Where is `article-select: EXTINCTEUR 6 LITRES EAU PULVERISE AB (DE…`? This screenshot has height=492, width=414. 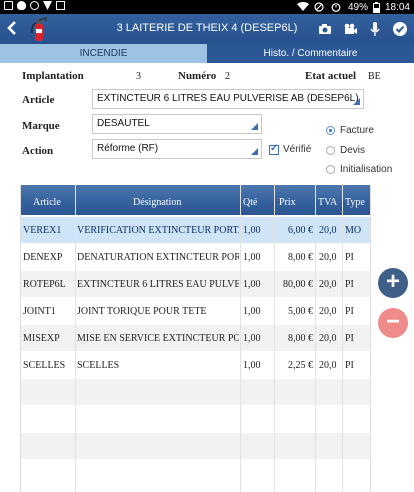
article-select: EXTINCTEUR 6 LITRES EAU PULVERISE AB (DE… is located at coordinates (228, 99).